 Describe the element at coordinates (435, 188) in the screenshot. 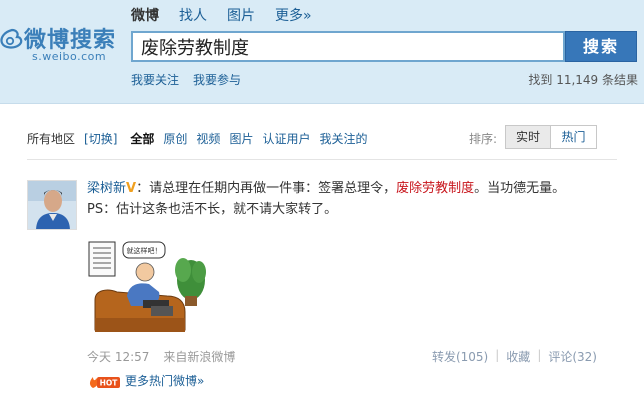

I see `post-keyword-highlight: 废除劳教制度` at that location.